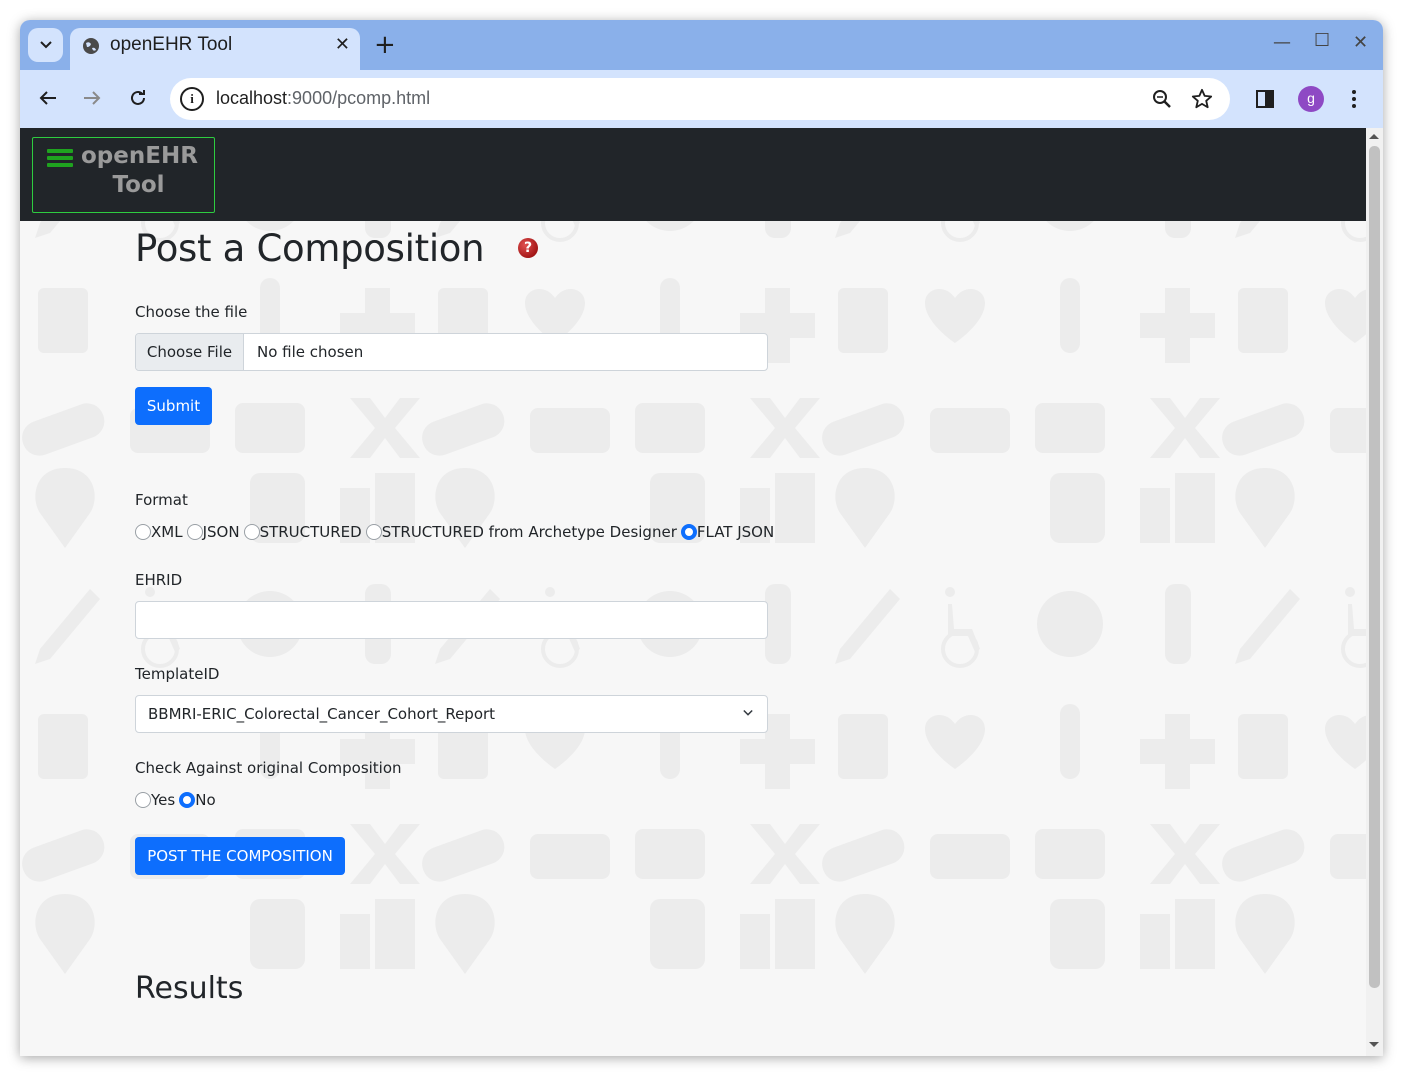 Image resolution: width=1402 pixels, height=1074 pixels. What do you see at coordinates (342, 44) in the screenshot?
I see `tab-close-icon: ✕` at bounding box center [342, 44].